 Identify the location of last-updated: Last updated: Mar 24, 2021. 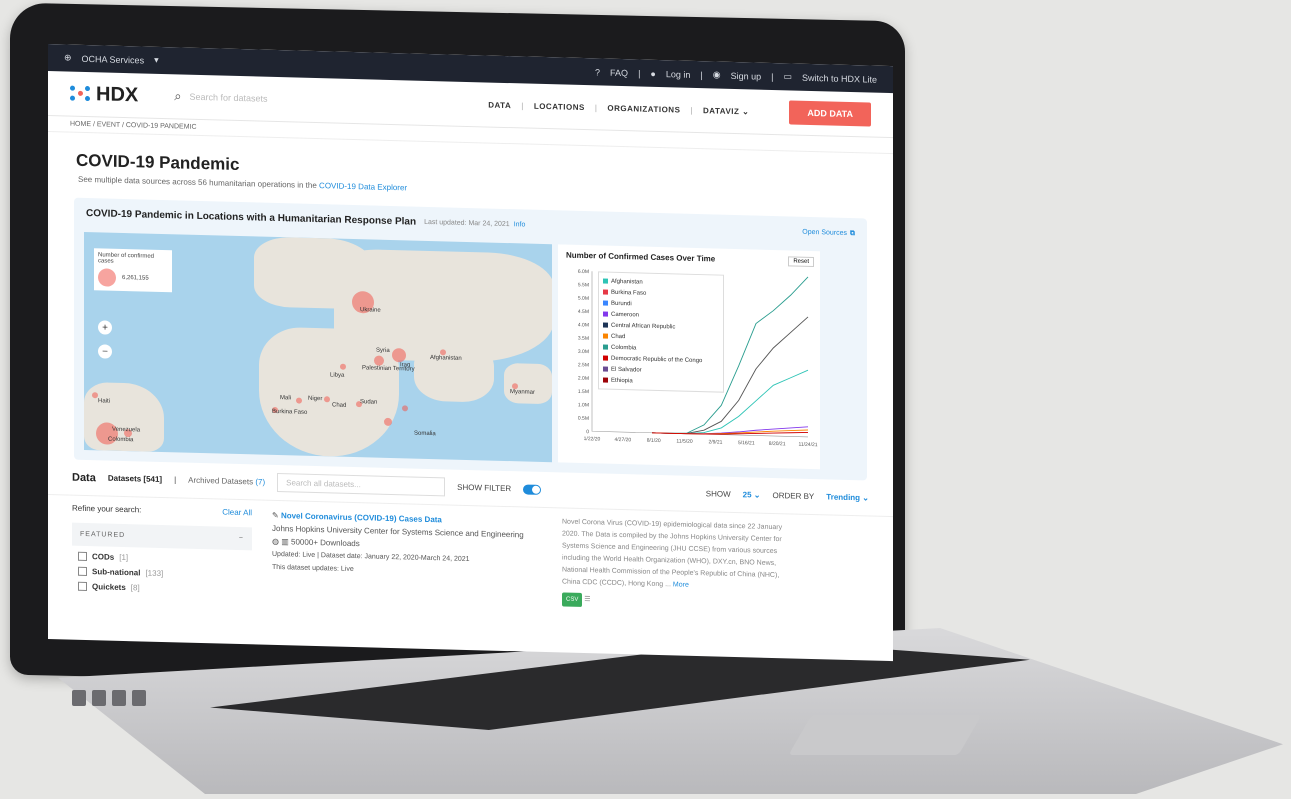
(467, 223).